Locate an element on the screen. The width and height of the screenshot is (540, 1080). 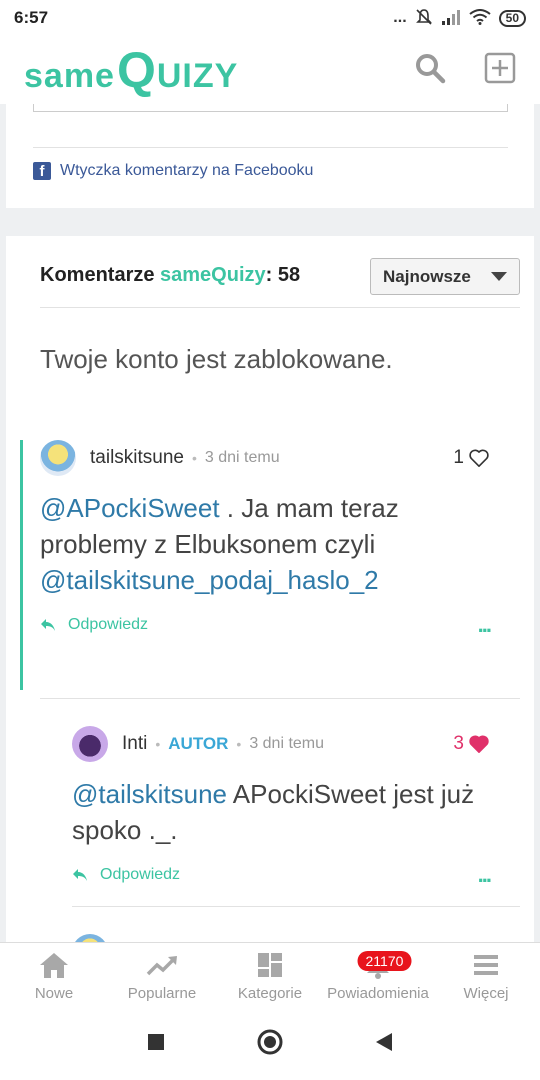
comment-form-card: f Wtyczka komentarzy na Facebooku is located at coordinates (270, 156).